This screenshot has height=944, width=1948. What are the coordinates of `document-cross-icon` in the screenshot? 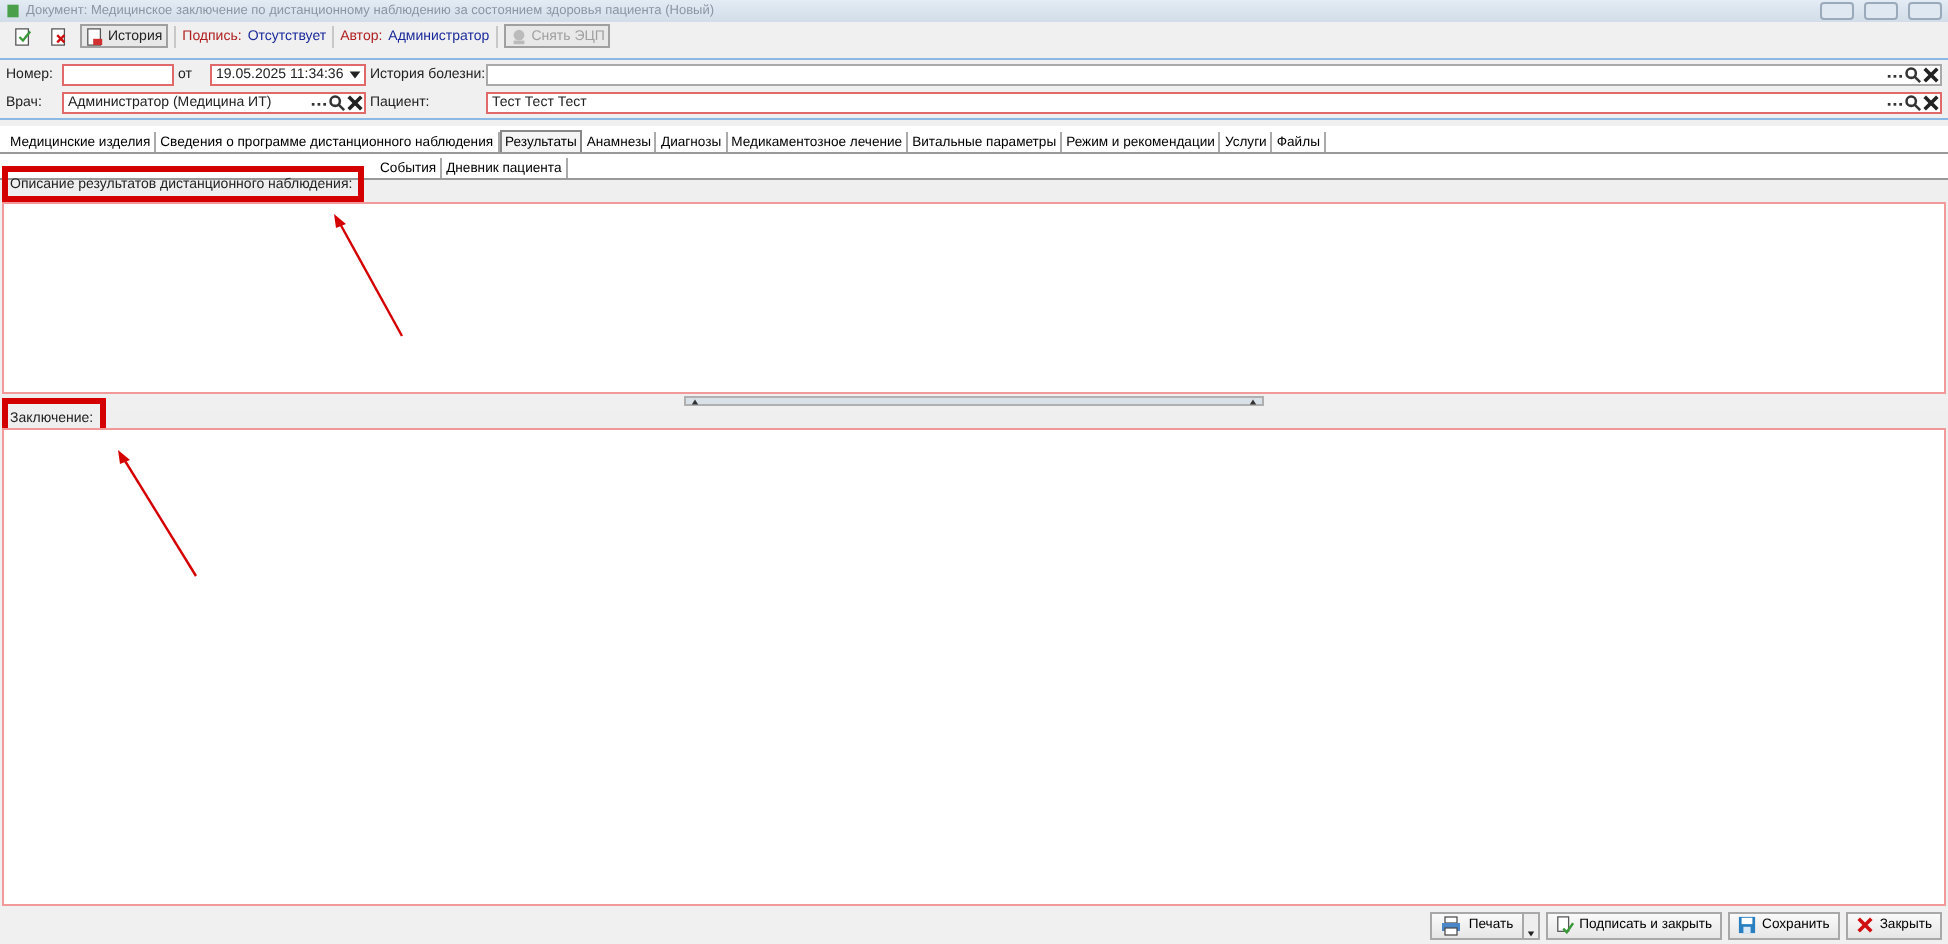 It's located at (59, 36).